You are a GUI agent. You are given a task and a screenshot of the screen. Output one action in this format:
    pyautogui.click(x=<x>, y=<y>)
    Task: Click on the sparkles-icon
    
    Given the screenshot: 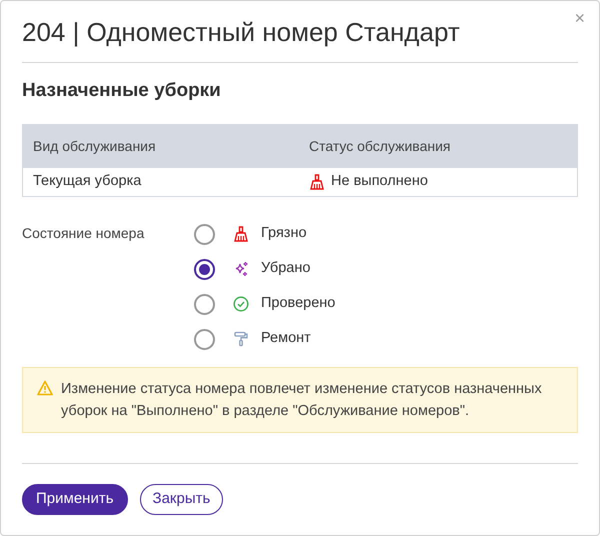 What is the action you would take?
    pyautogui.click(x=241, y=269)
    